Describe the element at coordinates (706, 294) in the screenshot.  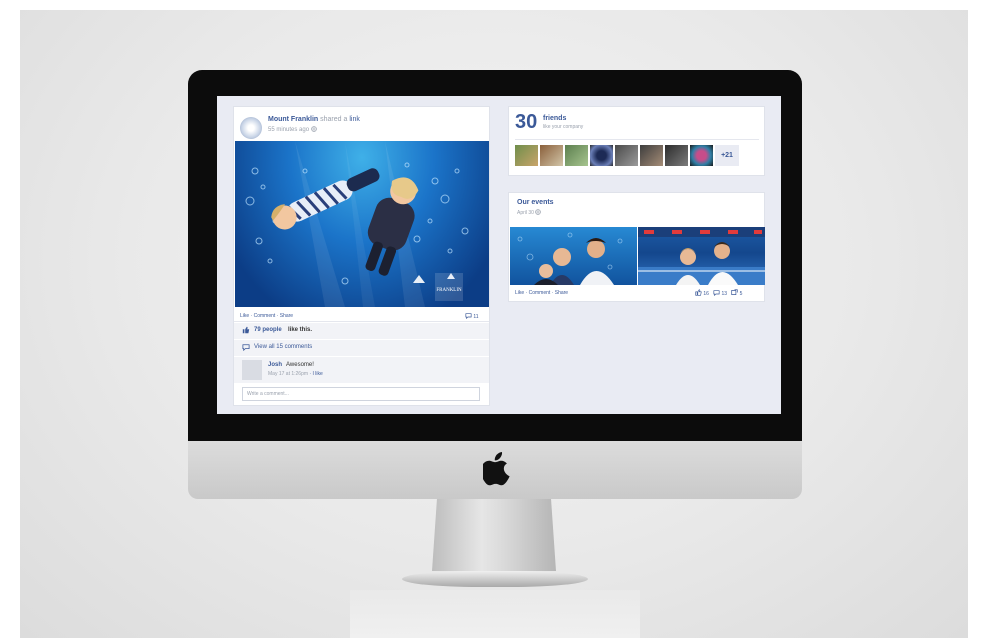
I see `event-likes: 16` at that location.